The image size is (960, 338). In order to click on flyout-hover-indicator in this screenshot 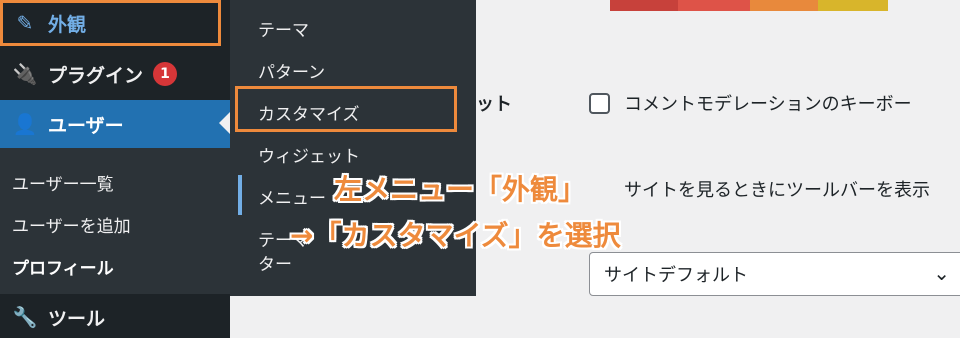, I will do `click(240, 195)`.